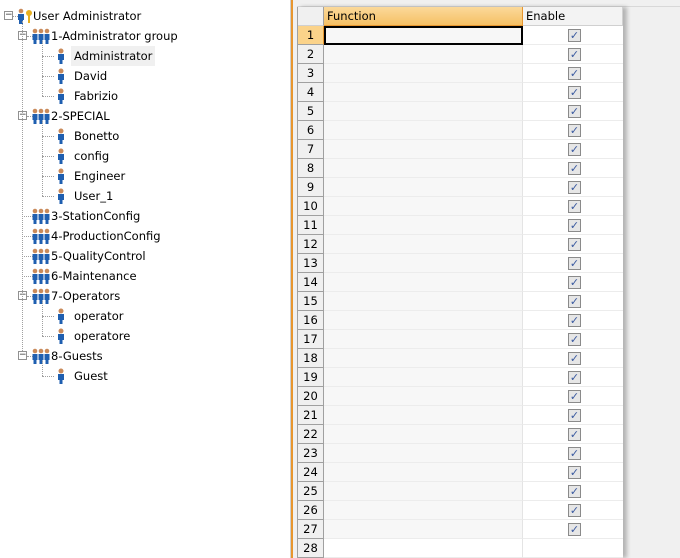  I want to click on row-number: 26, so click(311, 510).